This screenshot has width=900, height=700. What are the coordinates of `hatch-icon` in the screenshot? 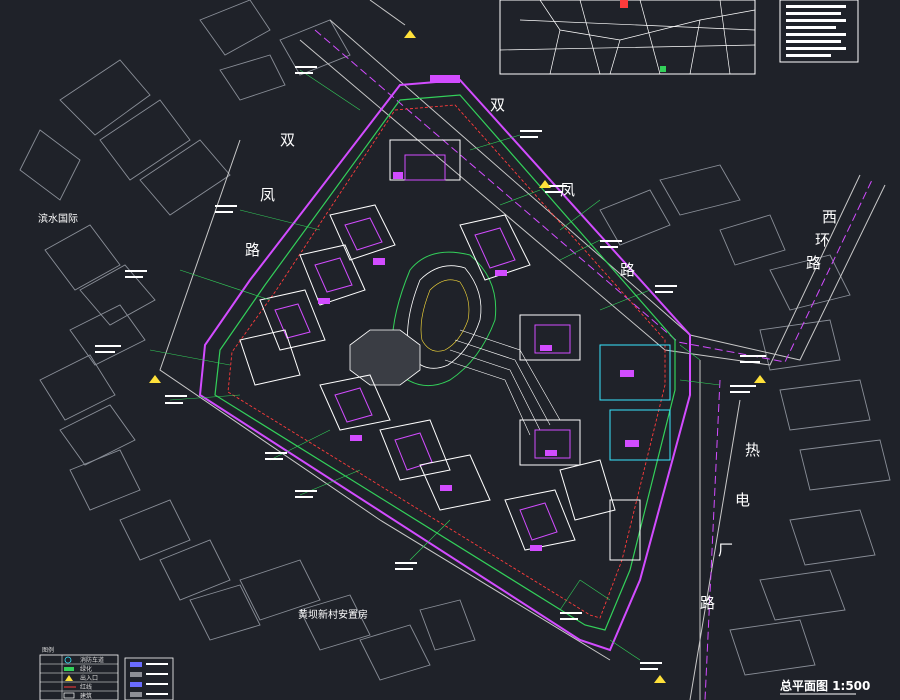 It's located at (69, 669).